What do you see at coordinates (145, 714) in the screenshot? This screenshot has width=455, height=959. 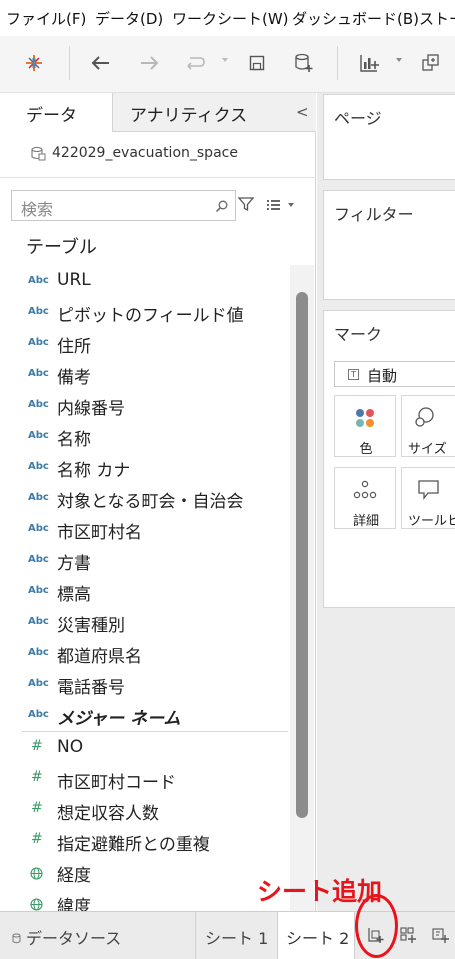 I see `field-item: Abc メジャー ネーム` at bounding box center [145, 714].